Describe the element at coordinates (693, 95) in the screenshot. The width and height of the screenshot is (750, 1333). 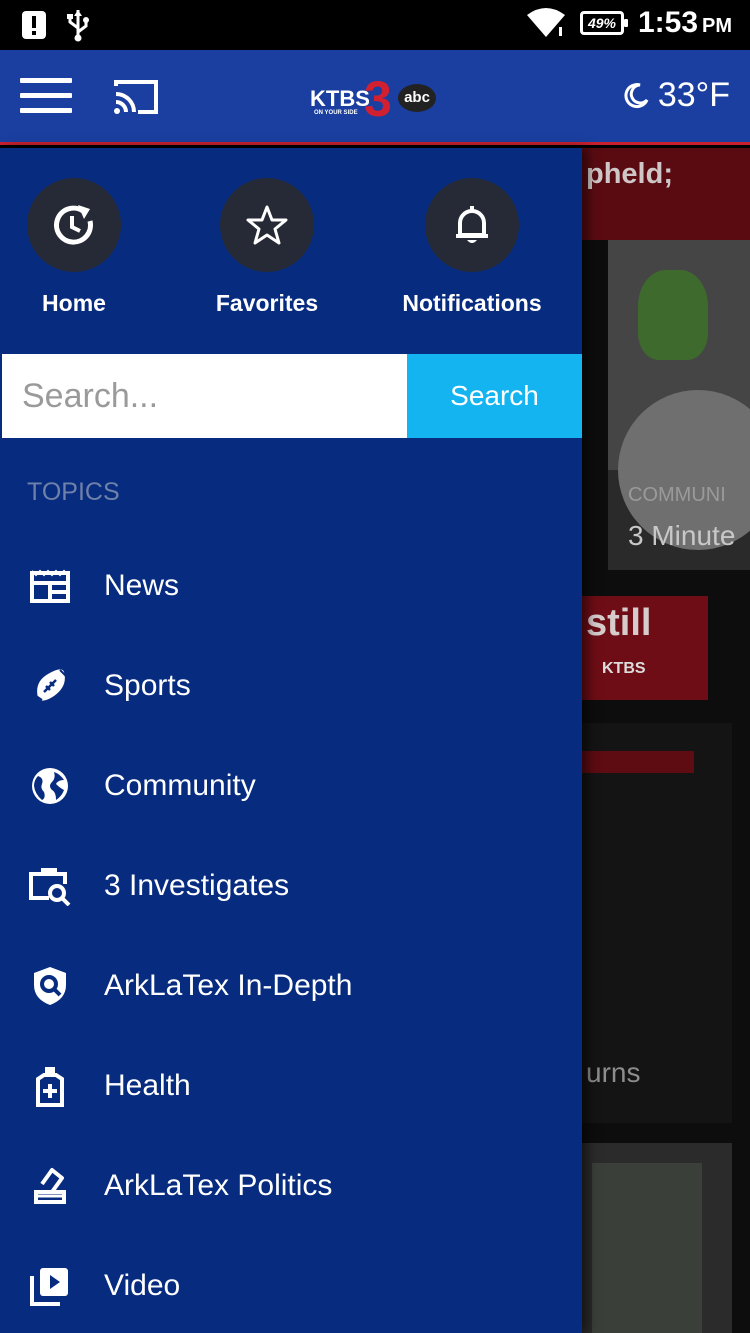
I see `temperature: 33°F` at that location.